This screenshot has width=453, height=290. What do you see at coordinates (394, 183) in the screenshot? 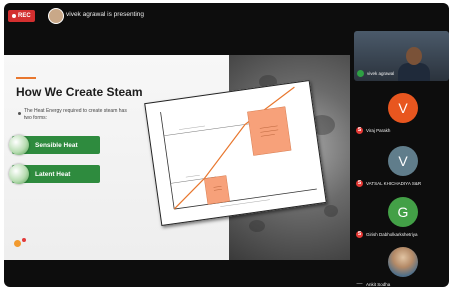
I see `participant-name: VATSAL KHICHADIYA S&R` at bounding box center [394, 183].